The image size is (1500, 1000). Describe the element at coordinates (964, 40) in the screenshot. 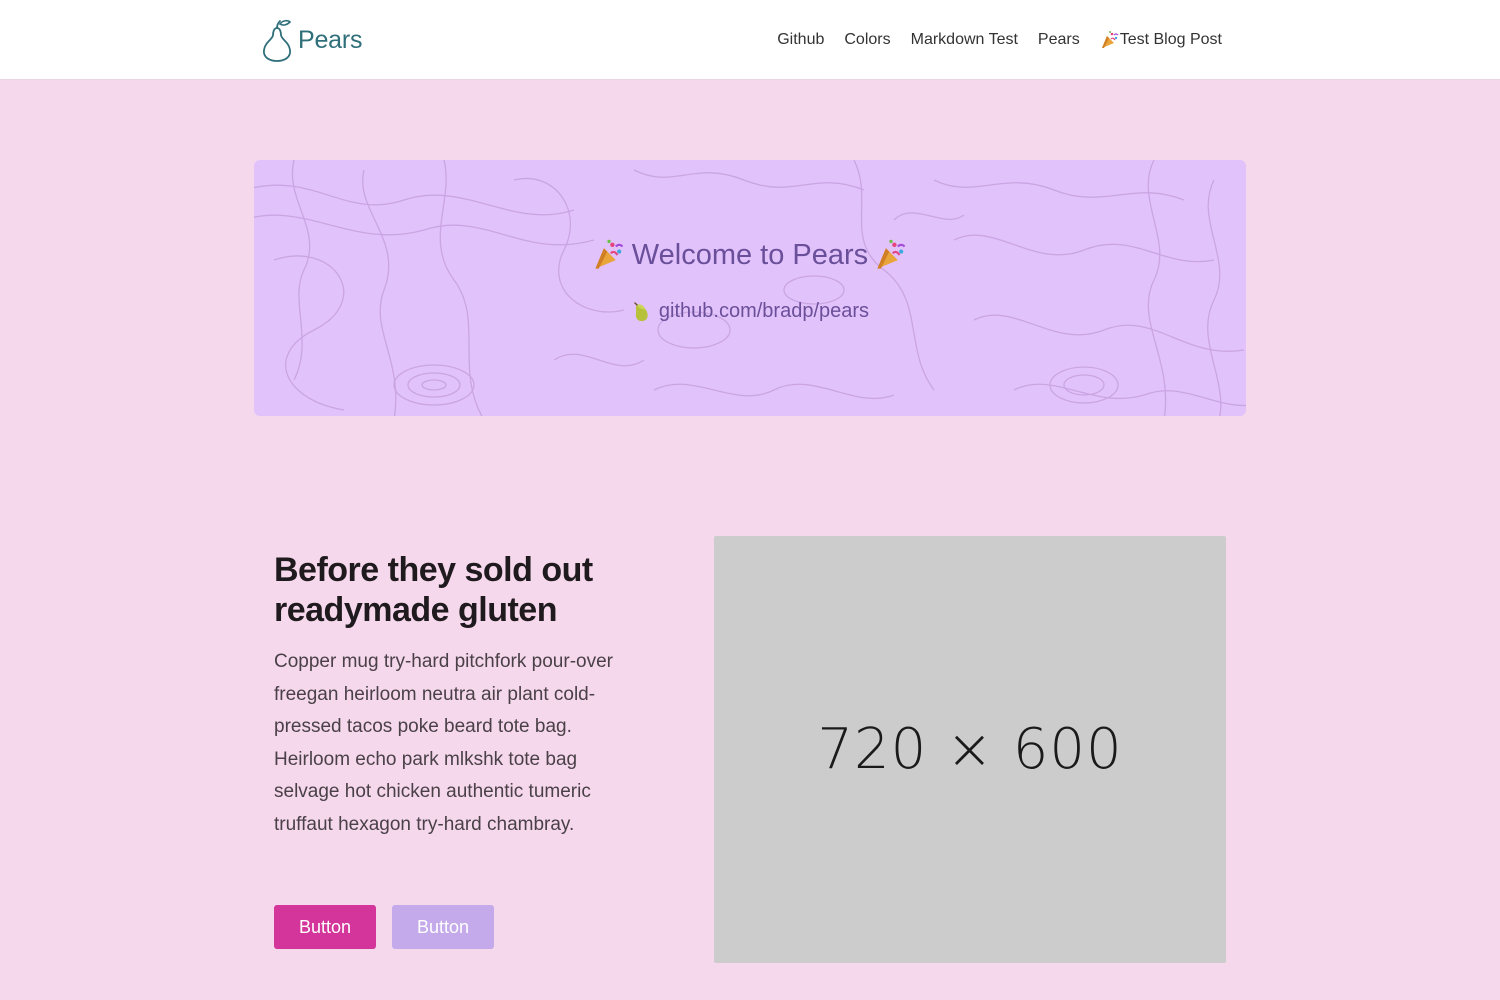

I see `nav-markdown-test: Markdown Test` at that location.